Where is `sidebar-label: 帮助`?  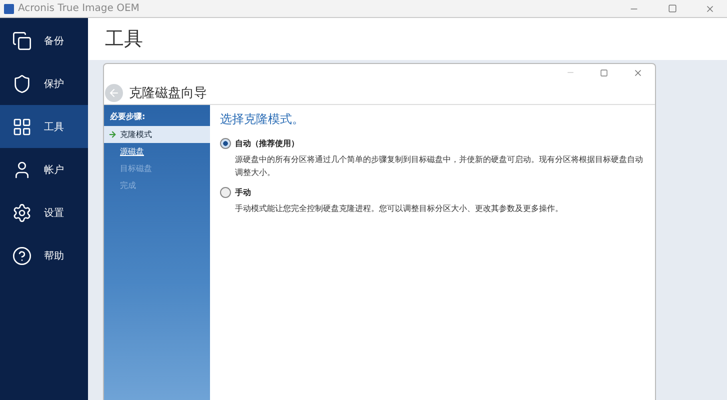
sidebar-label: 帮助 is located at coordinates (54, 256).